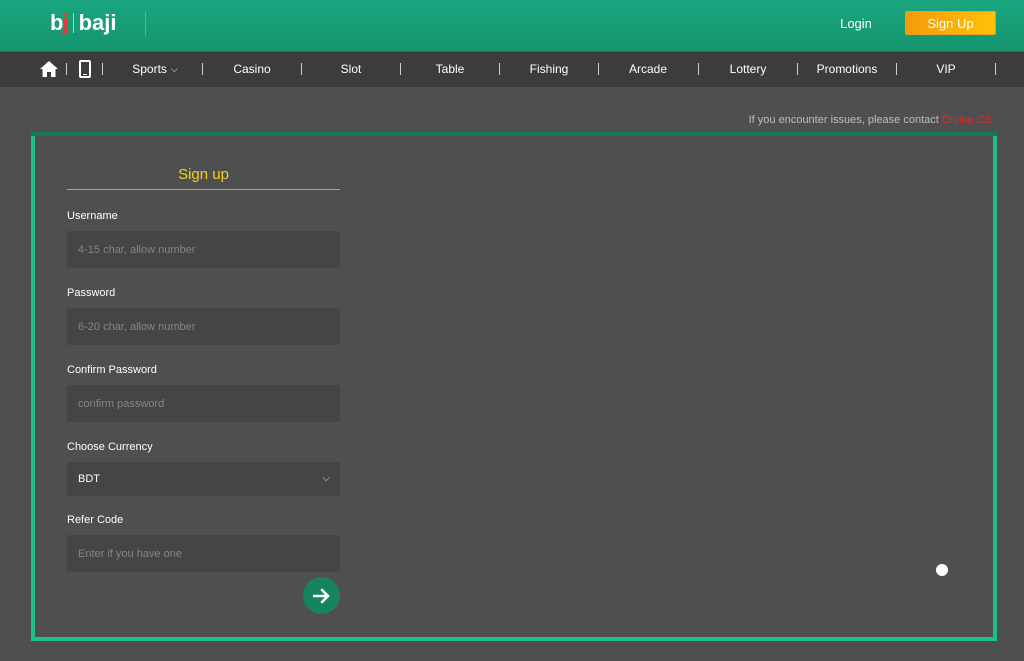 The image size is (1024, 661). What do you see at coordinates (856, 24) in the screenshot?
I see `login-button: Login` at bounding box center [856, 24].